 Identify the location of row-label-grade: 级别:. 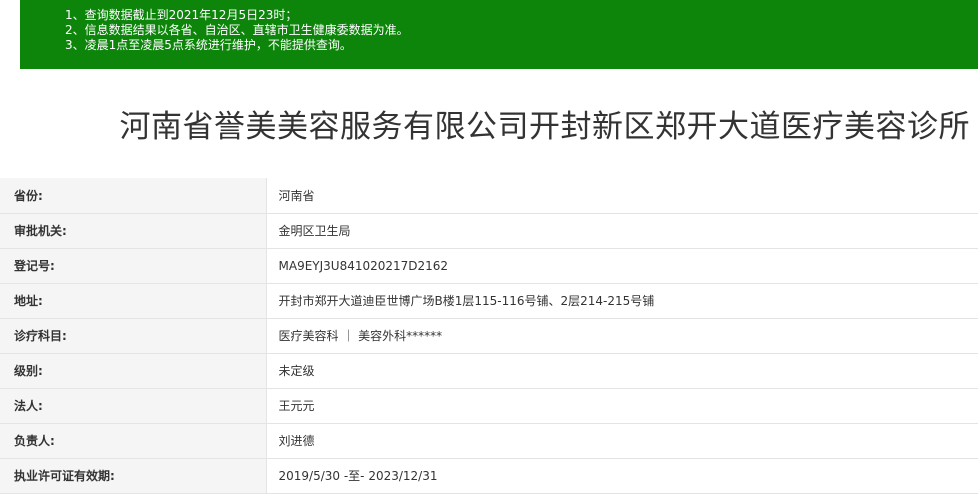
(133, 371).